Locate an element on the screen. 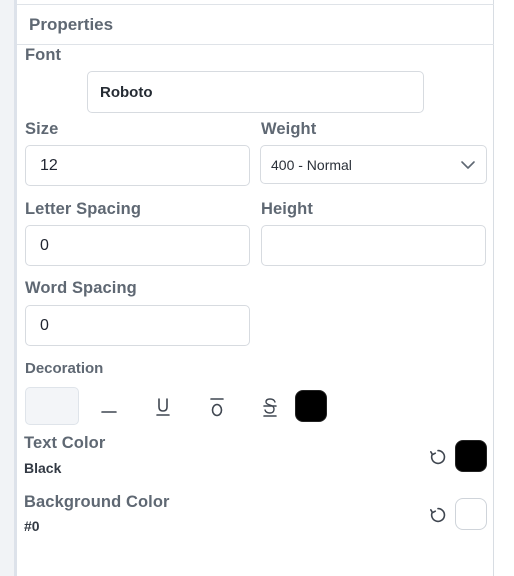 The height and width of the screenshot is (576, 514). line-through-dash-icon is located at coordinates (109, 407).